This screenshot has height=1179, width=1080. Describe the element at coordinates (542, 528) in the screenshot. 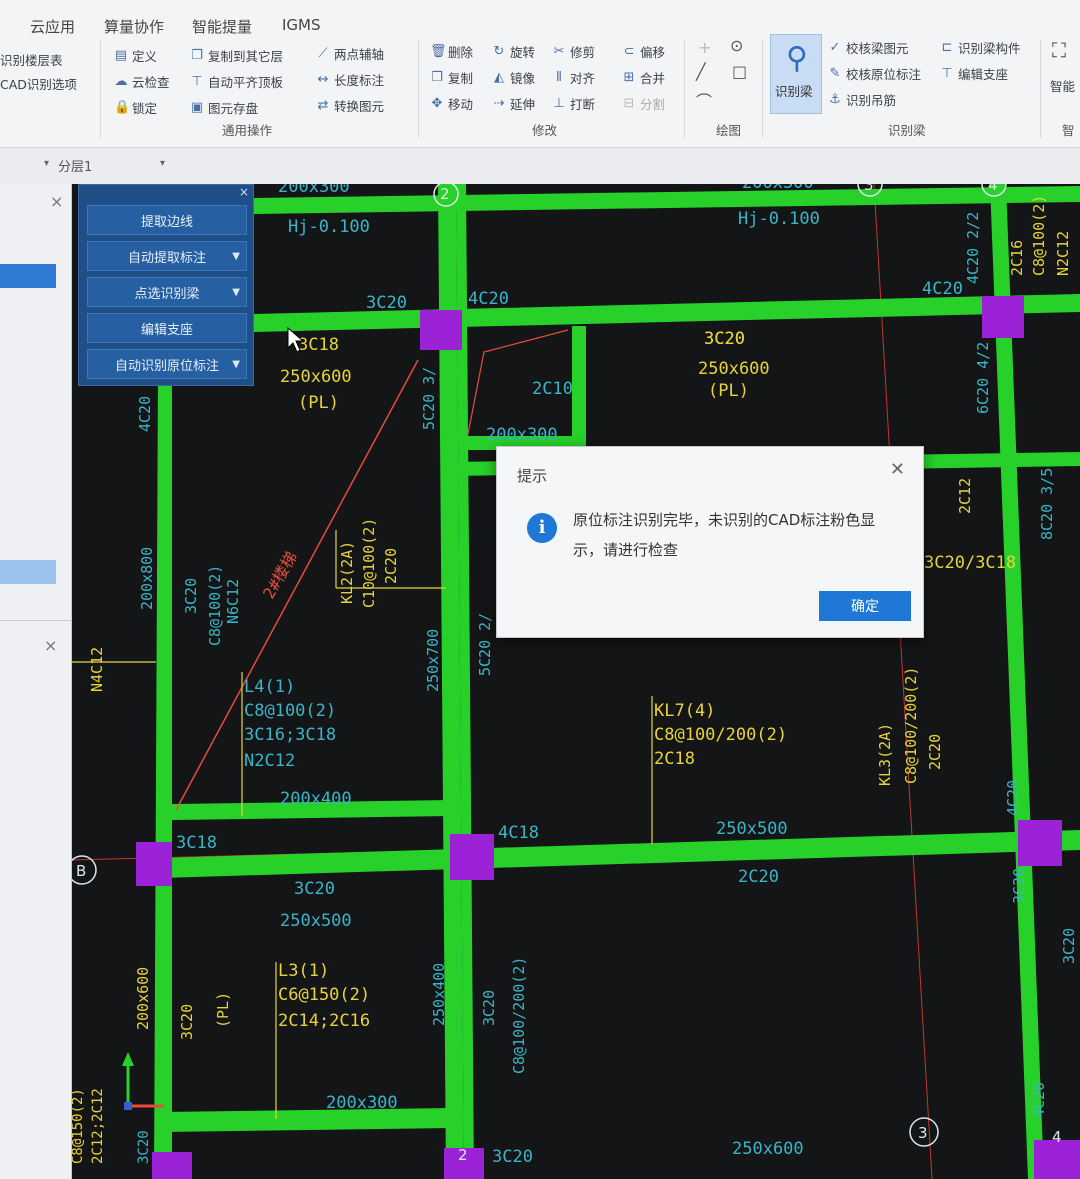

I see `info-icon: i` at that location.